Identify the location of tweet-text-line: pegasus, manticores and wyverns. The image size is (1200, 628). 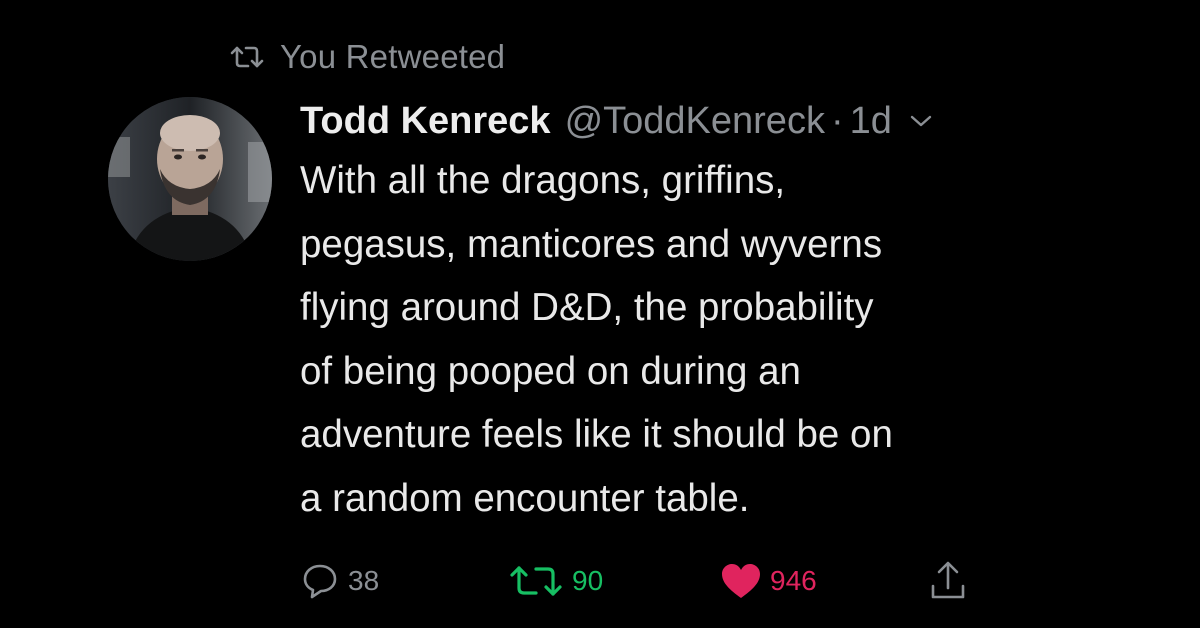
(591, 244).